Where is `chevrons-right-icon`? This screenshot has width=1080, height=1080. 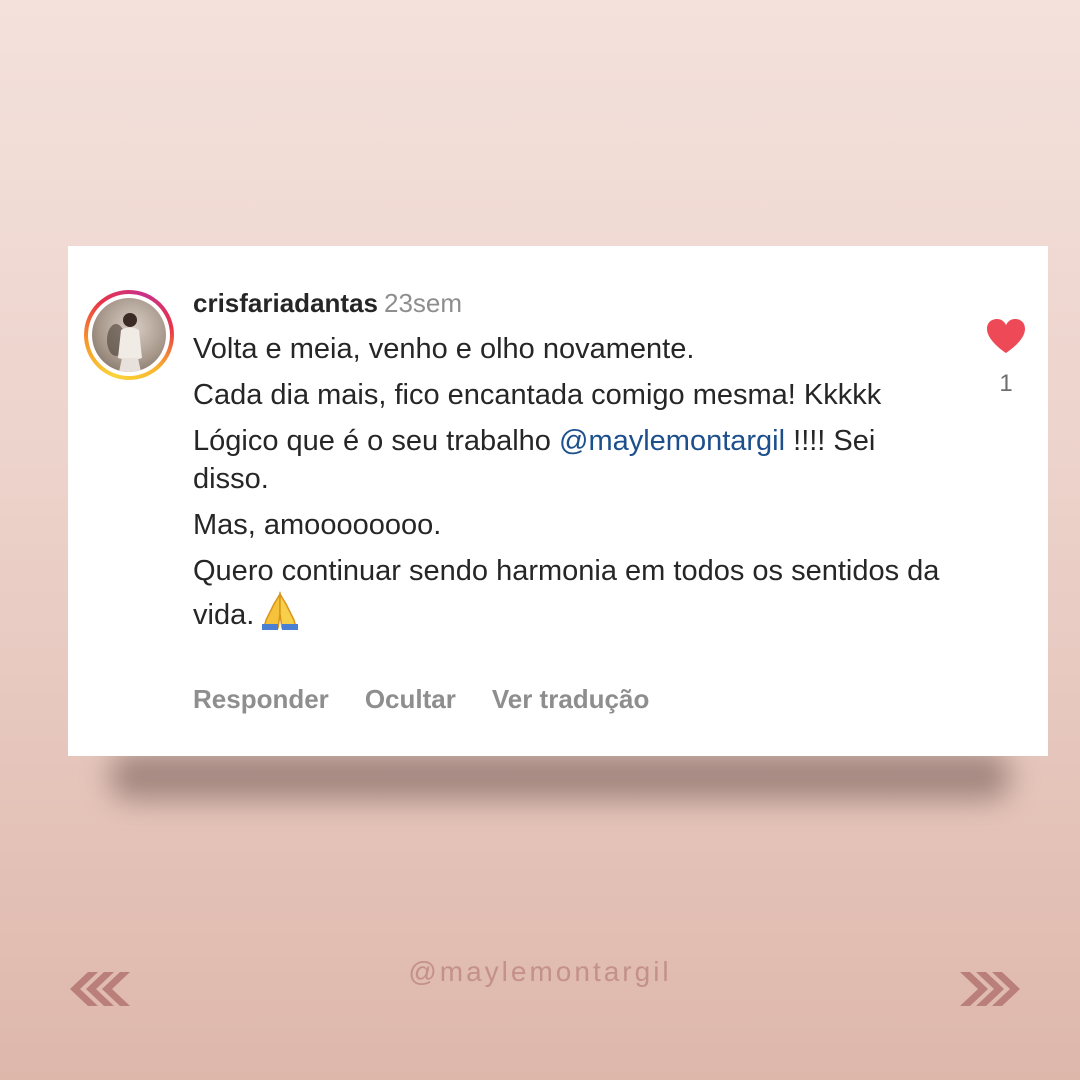 chevrons-right-icon is located at coordinates (990, 989).